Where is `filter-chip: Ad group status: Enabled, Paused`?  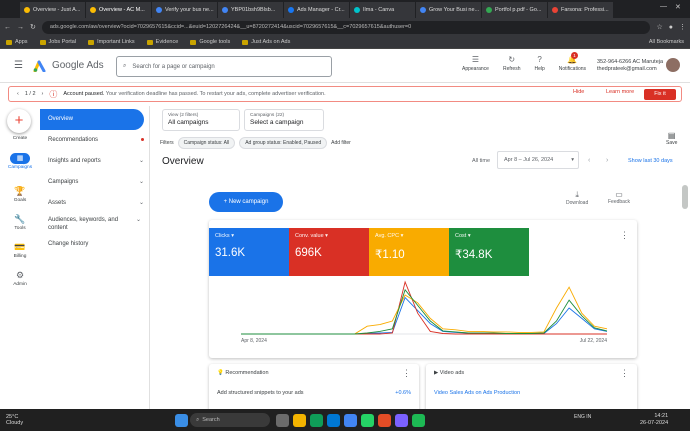 filter-chip: Ad group status: Enabled, Paused is located at coordinates (283, 143).